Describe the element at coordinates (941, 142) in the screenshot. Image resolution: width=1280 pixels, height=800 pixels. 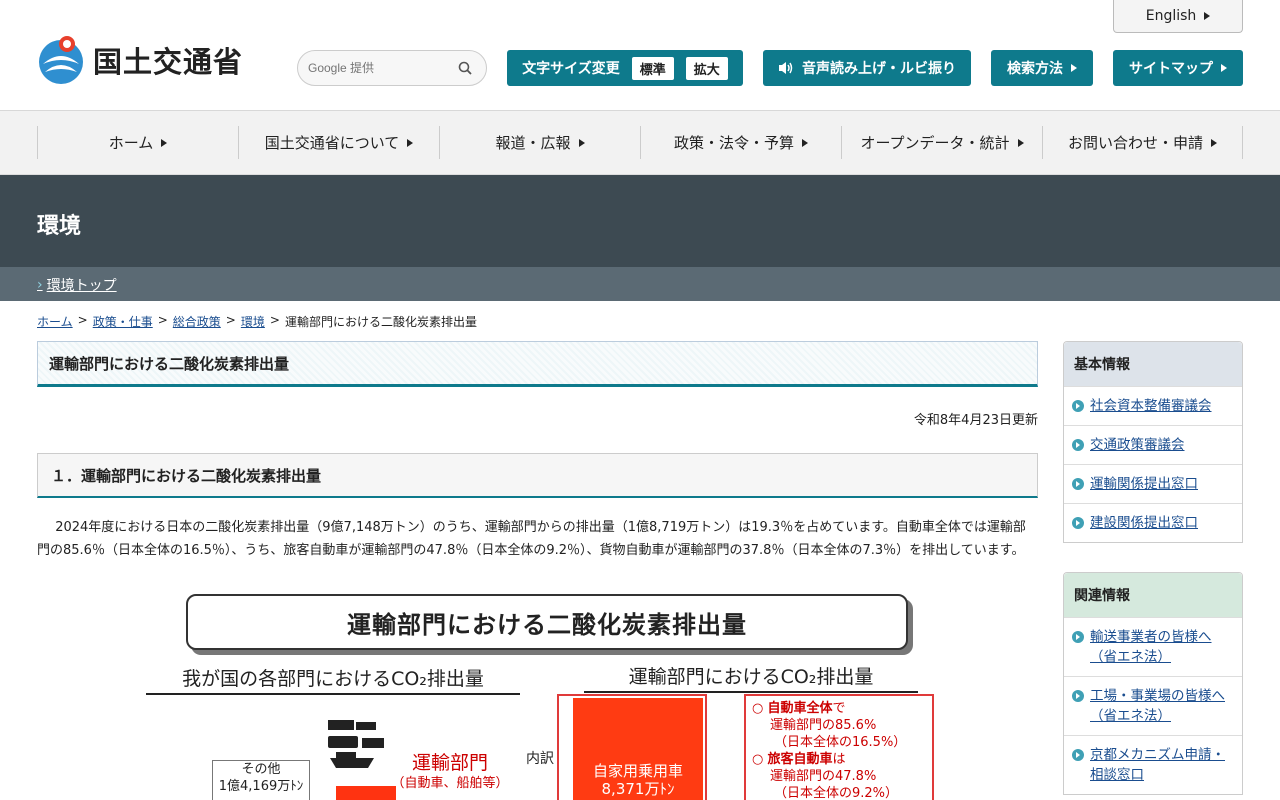
I see `nav-item-opendata: オープンデータ・統計` at that location.